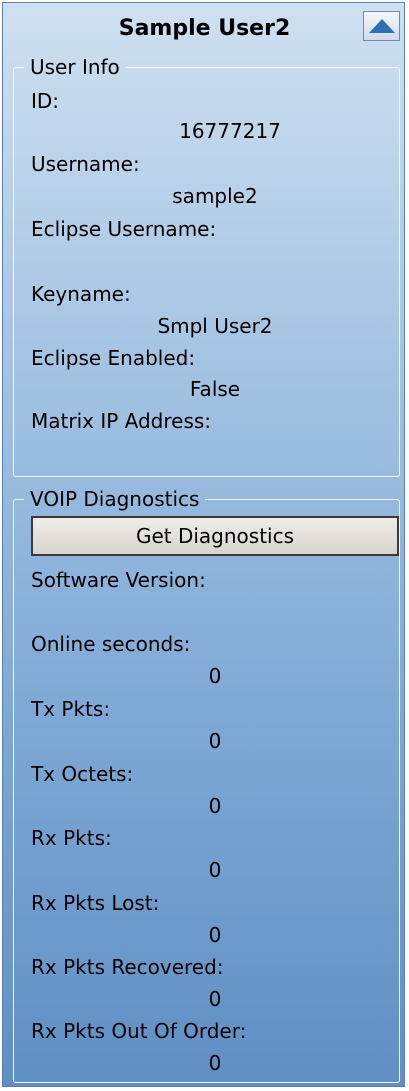 This screenshot has width=409, height=1091. What do you see at coordinates (118, 580) in the screenshot?
I see `software-version-label: Software Version:` at bounding box center [118, 580].